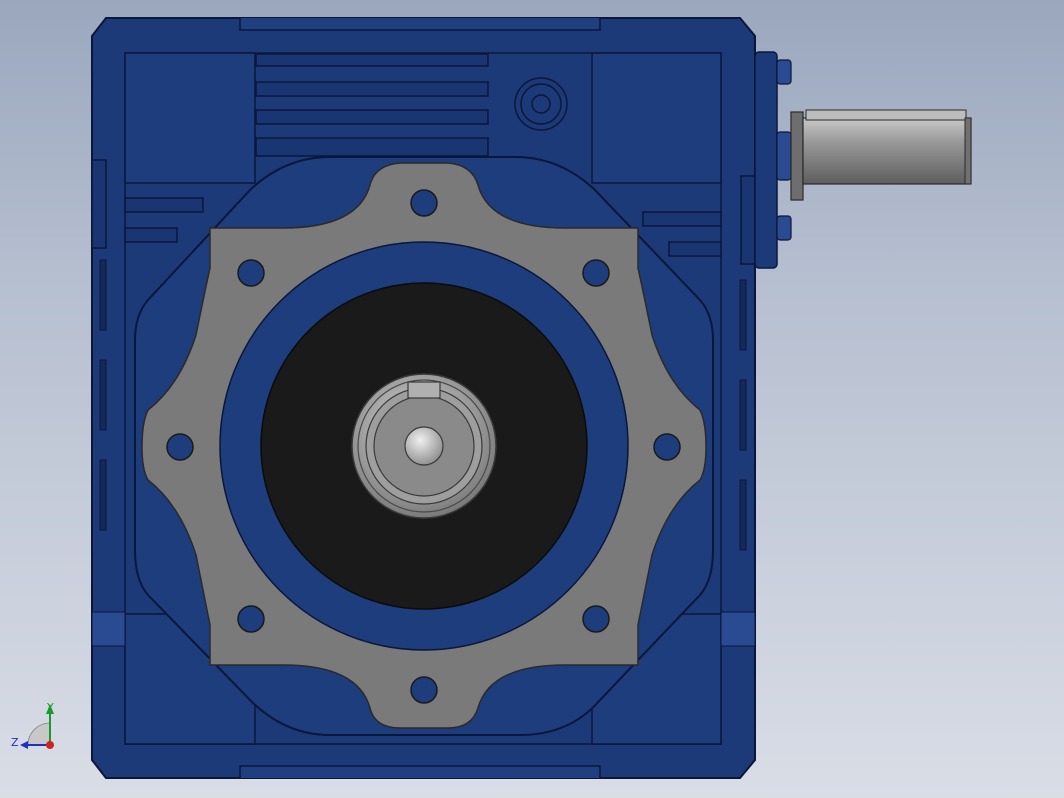 This screenshot has height=798, width=1064. What do you see at coordinates (32, 725) in the screenshot?
I see `coordinate-triad: Y Z` at bounding box center [32, 725].